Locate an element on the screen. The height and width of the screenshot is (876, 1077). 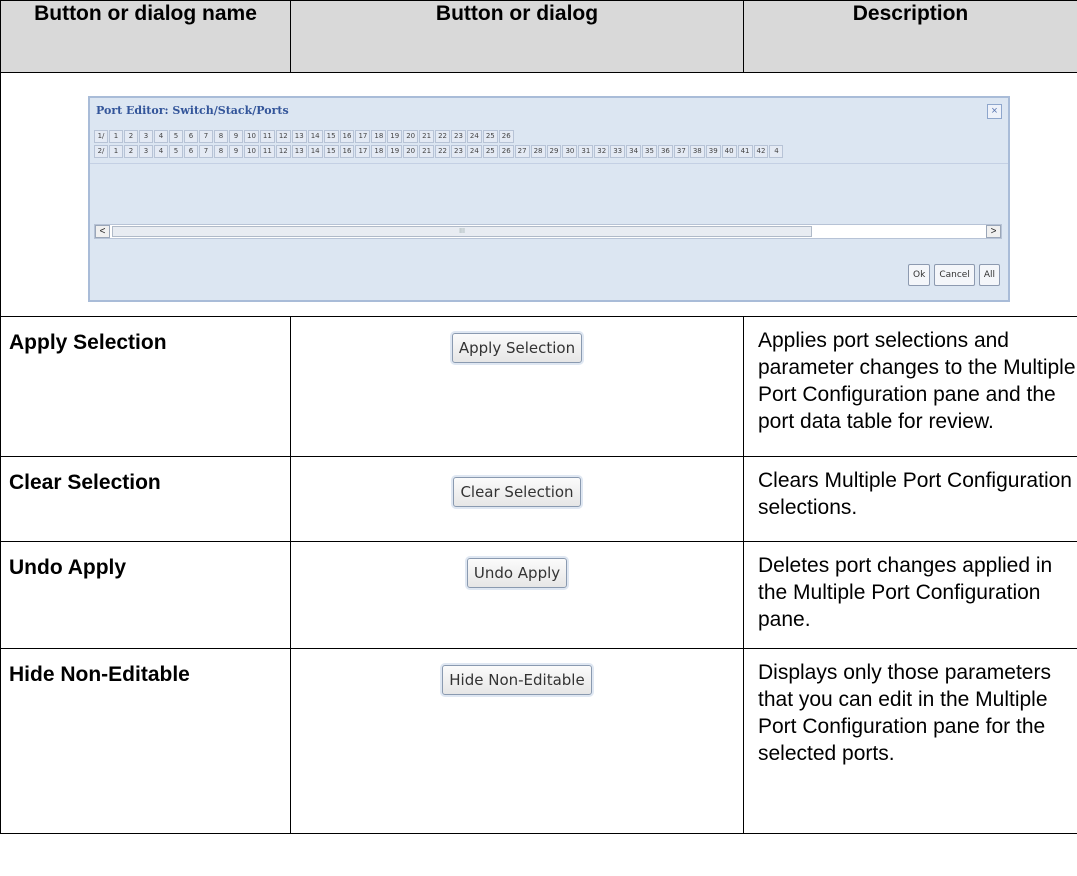
scroll-right-icon: > is located at coordinates (993, 231).